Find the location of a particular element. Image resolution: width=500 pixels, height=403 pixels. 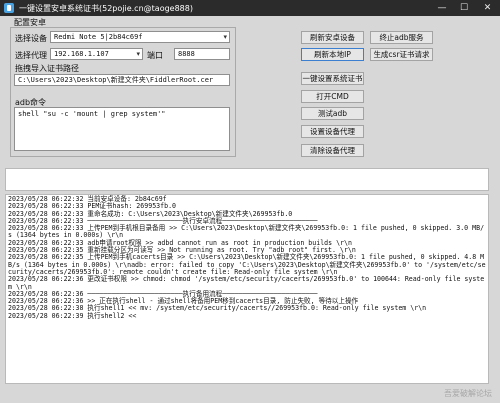

device-select-value: Redmi Note 5|2b84c69f is located at coordinates (98, 37).